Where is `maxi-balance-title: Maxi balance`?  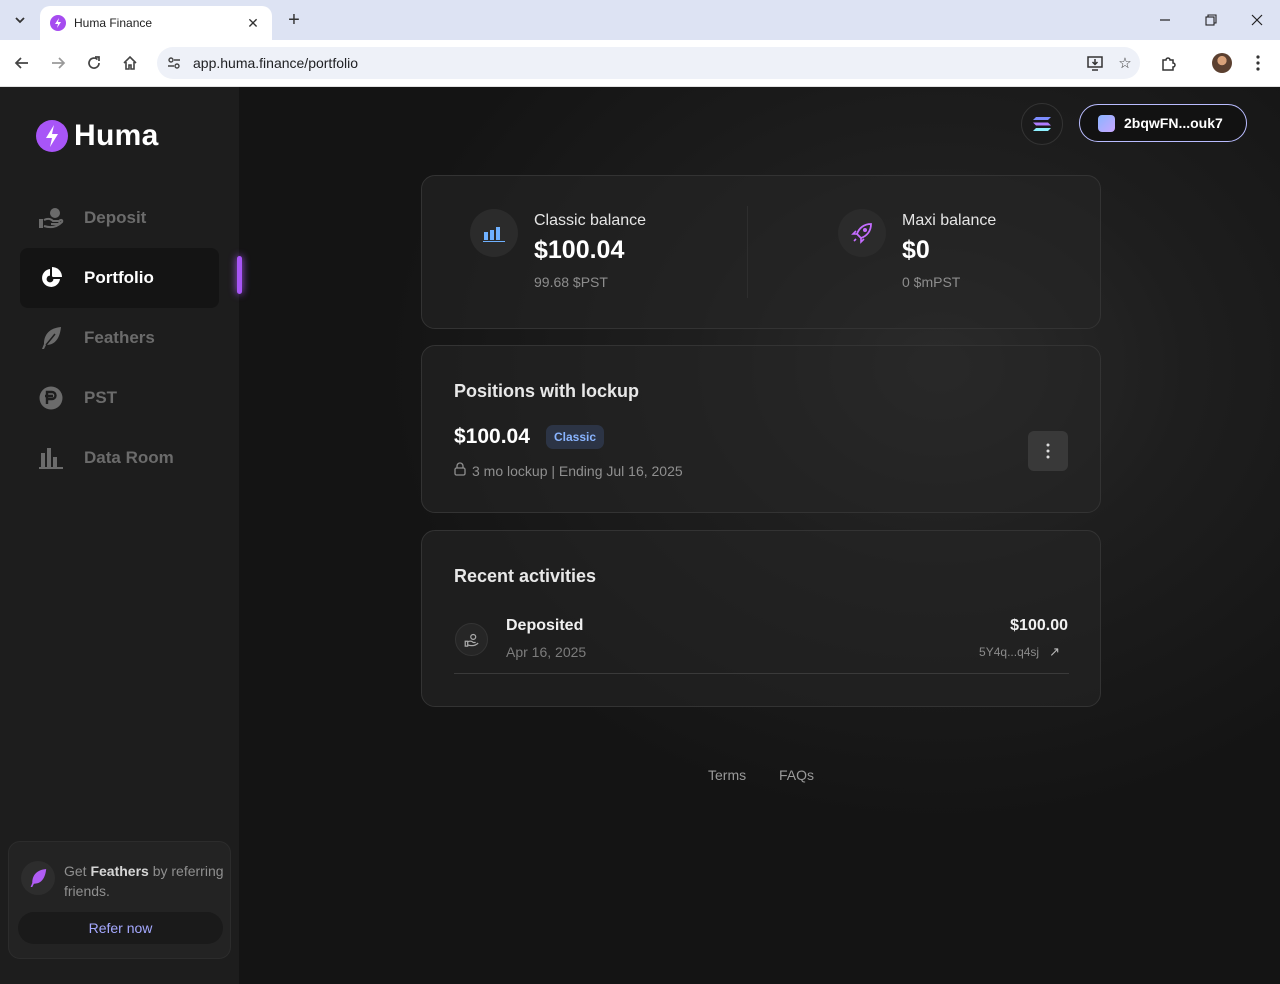 maxi-balance-title: Maxi balance is located at coordinates (949, 220).